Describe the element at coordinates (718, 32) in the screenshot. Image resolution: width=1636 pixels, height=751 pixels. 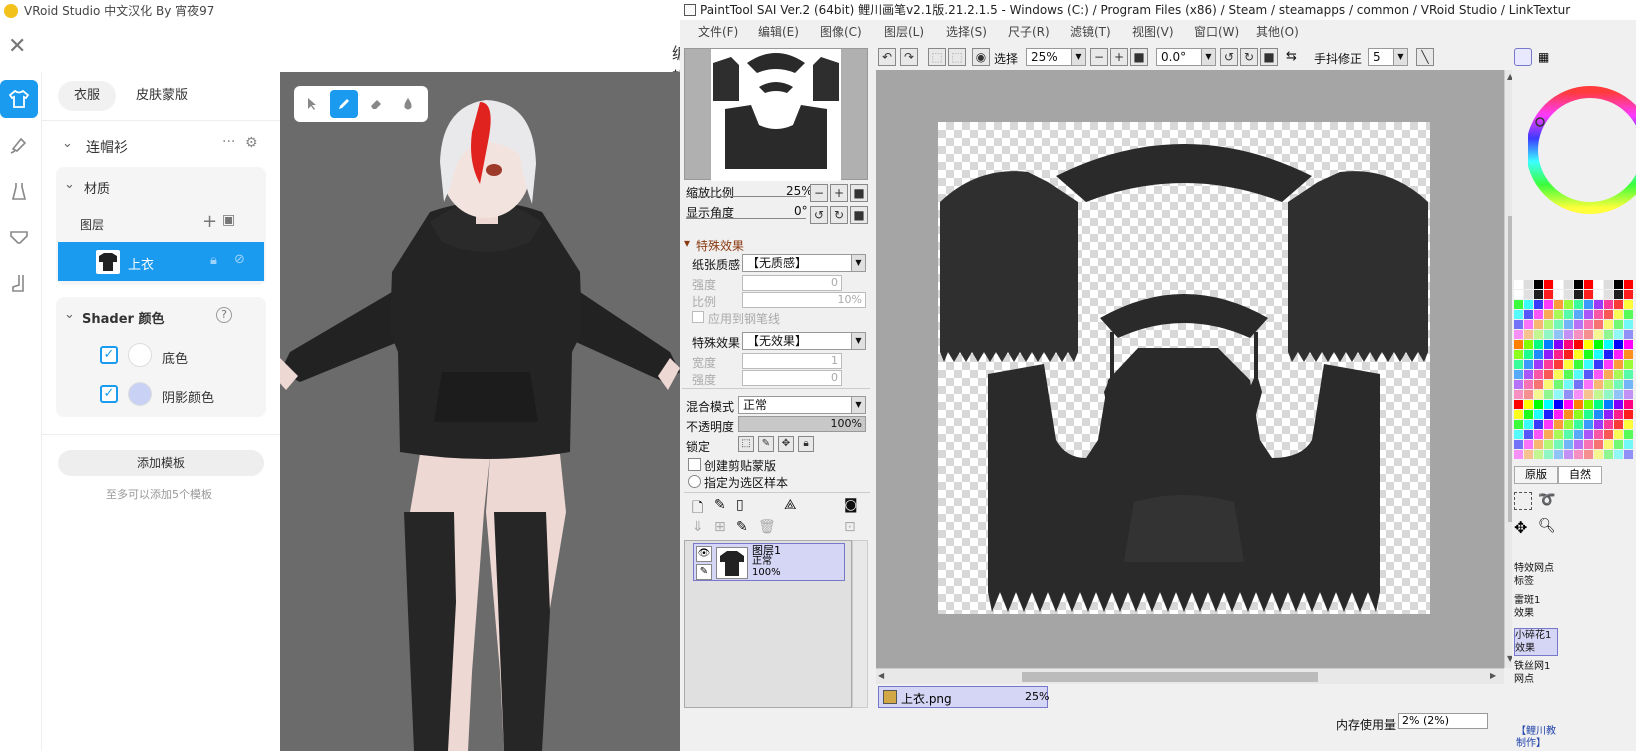
I see `menu-file: 文件(F)` at that location.